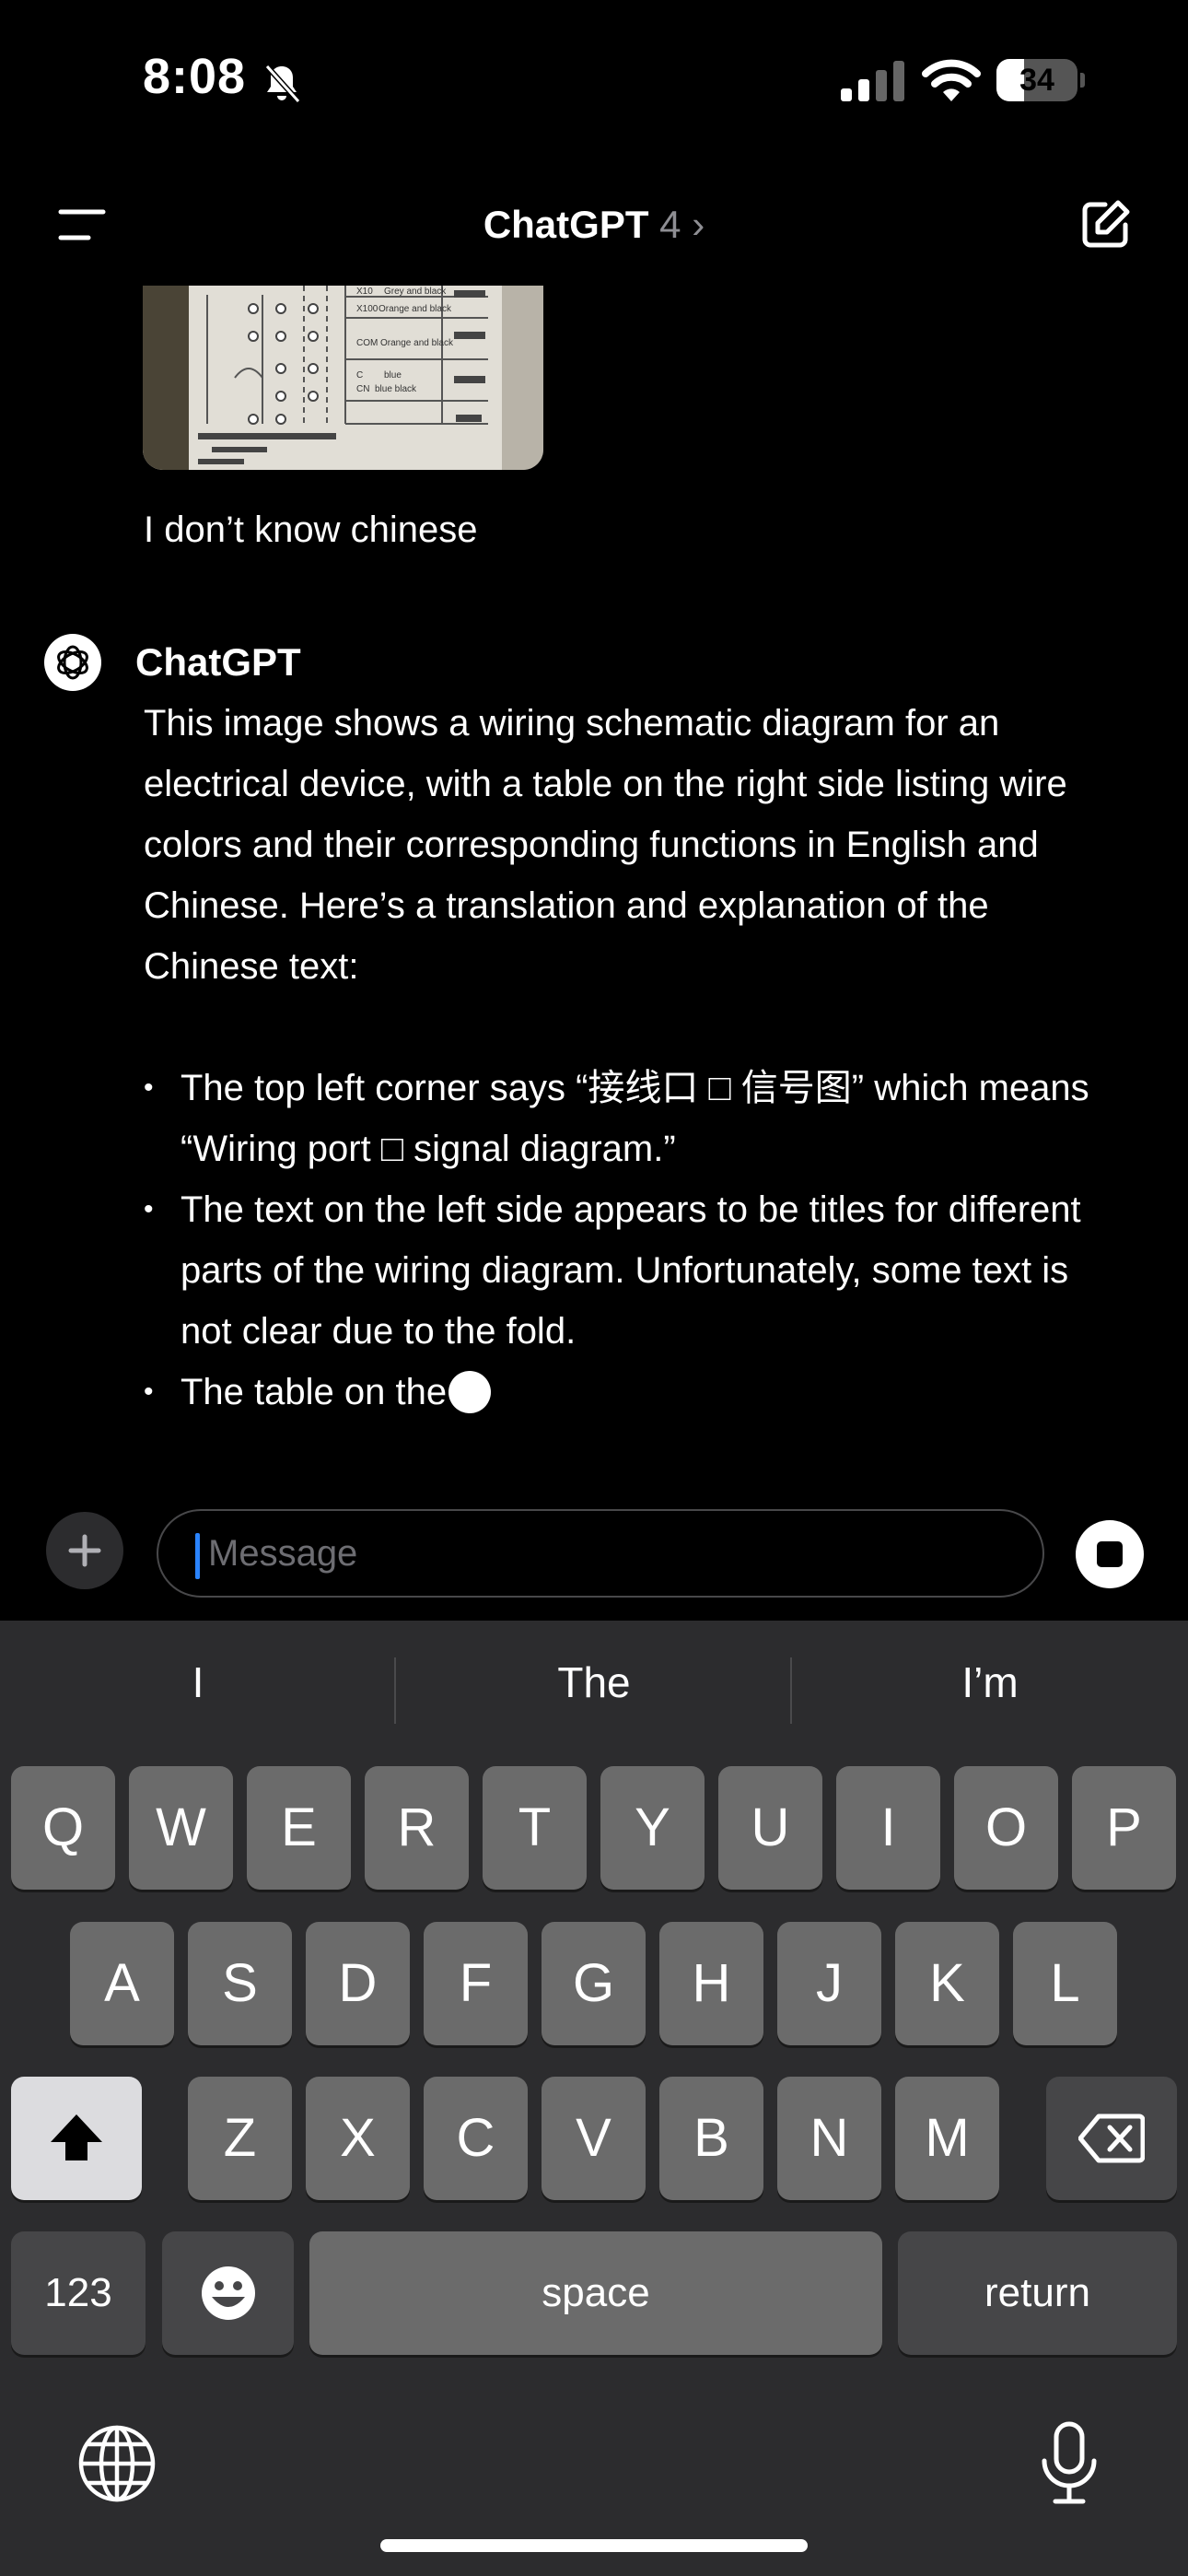 Image resolution: width=1188 pixels, height=2576 pixels. I want to click on stop-icon, so click(1110, 1554).